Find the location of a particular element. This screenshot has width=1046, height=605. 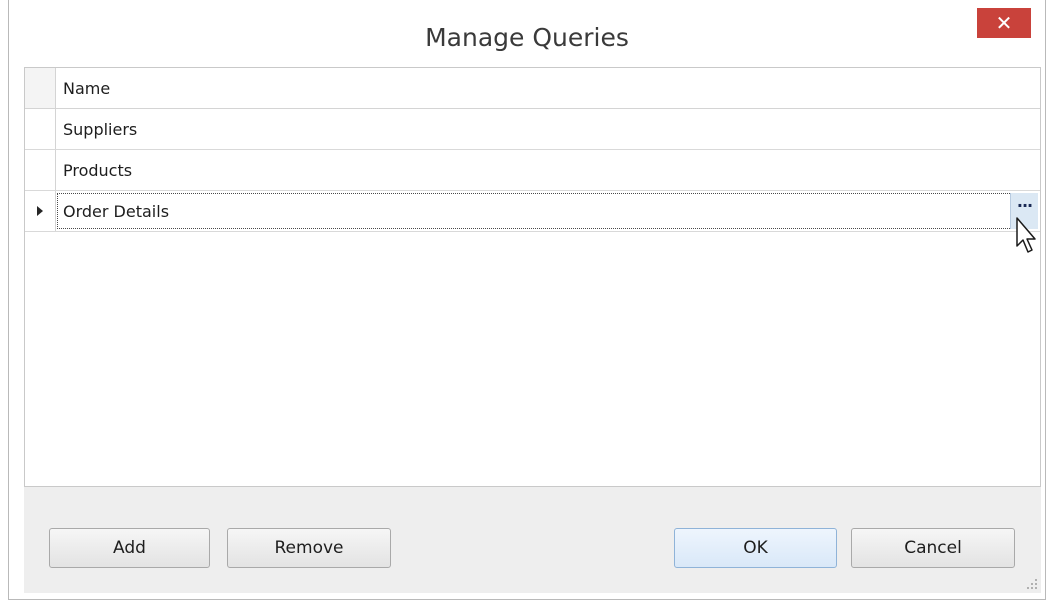

query-name-cell: Suppliers is located at coordinates (100, 129).